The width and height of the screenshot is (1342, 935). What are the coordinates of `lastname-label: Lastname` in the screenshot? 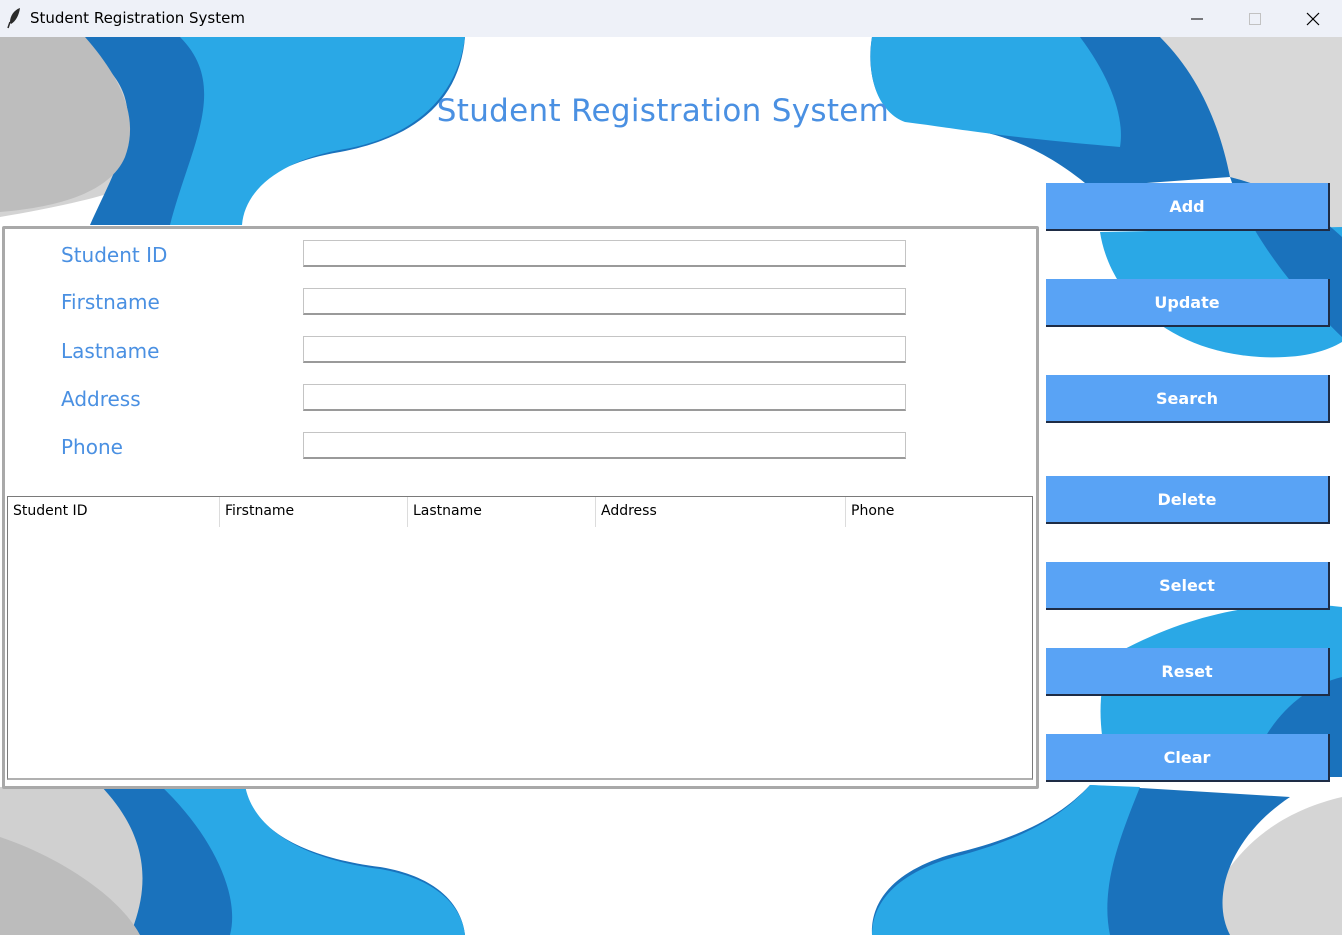 It's located at (110, 351).